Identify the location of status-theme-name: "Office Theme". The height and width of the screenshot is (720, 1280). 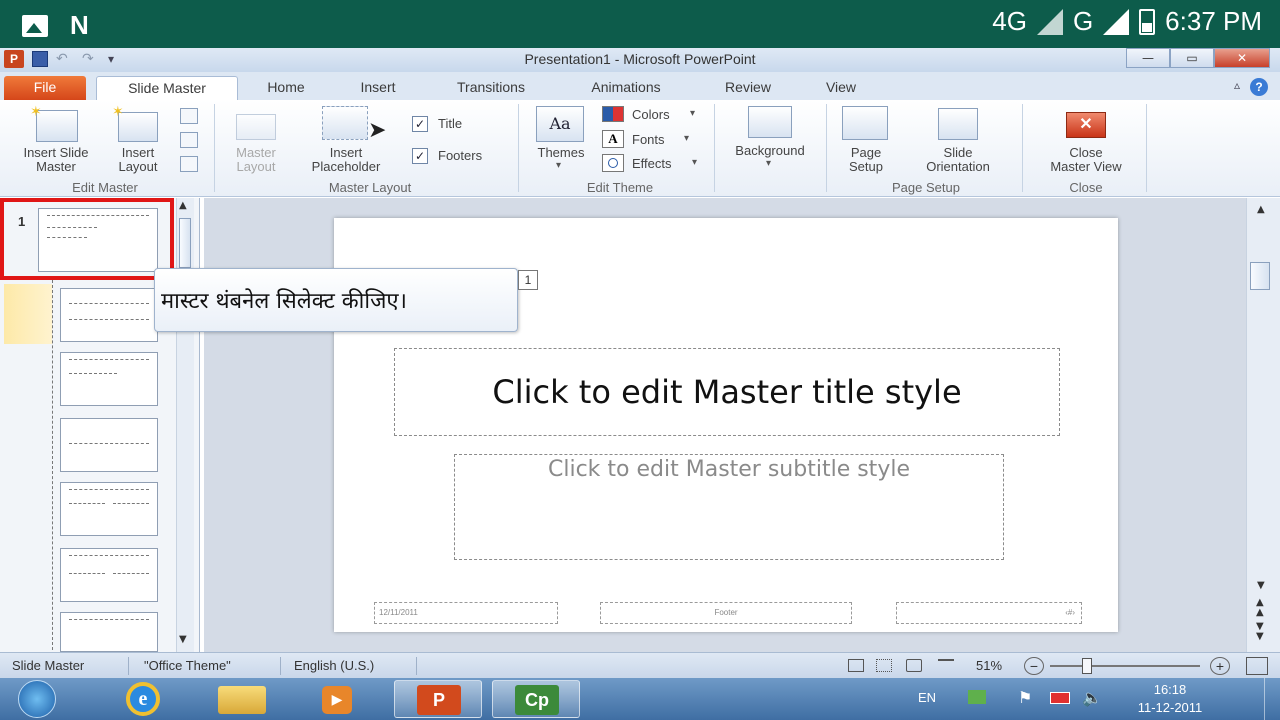
(187, 665).